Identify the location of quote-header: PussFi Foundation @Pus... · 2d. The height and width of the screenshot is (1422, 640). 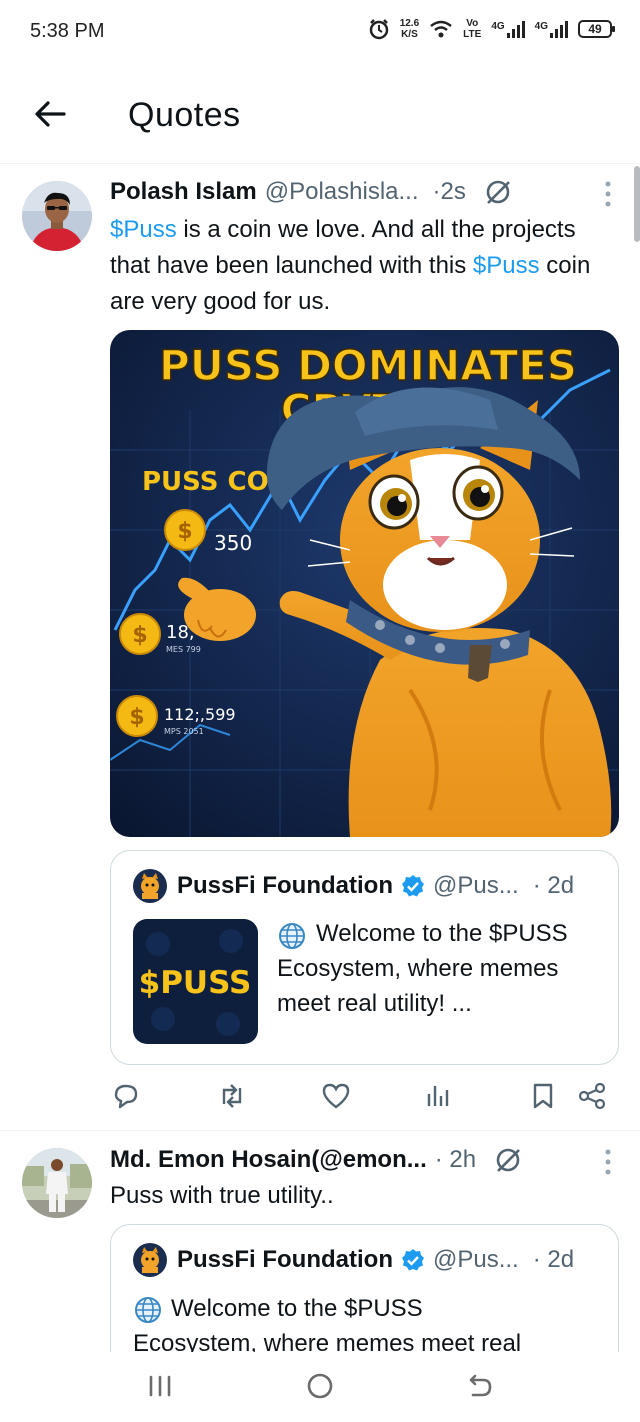
(353, 1260).